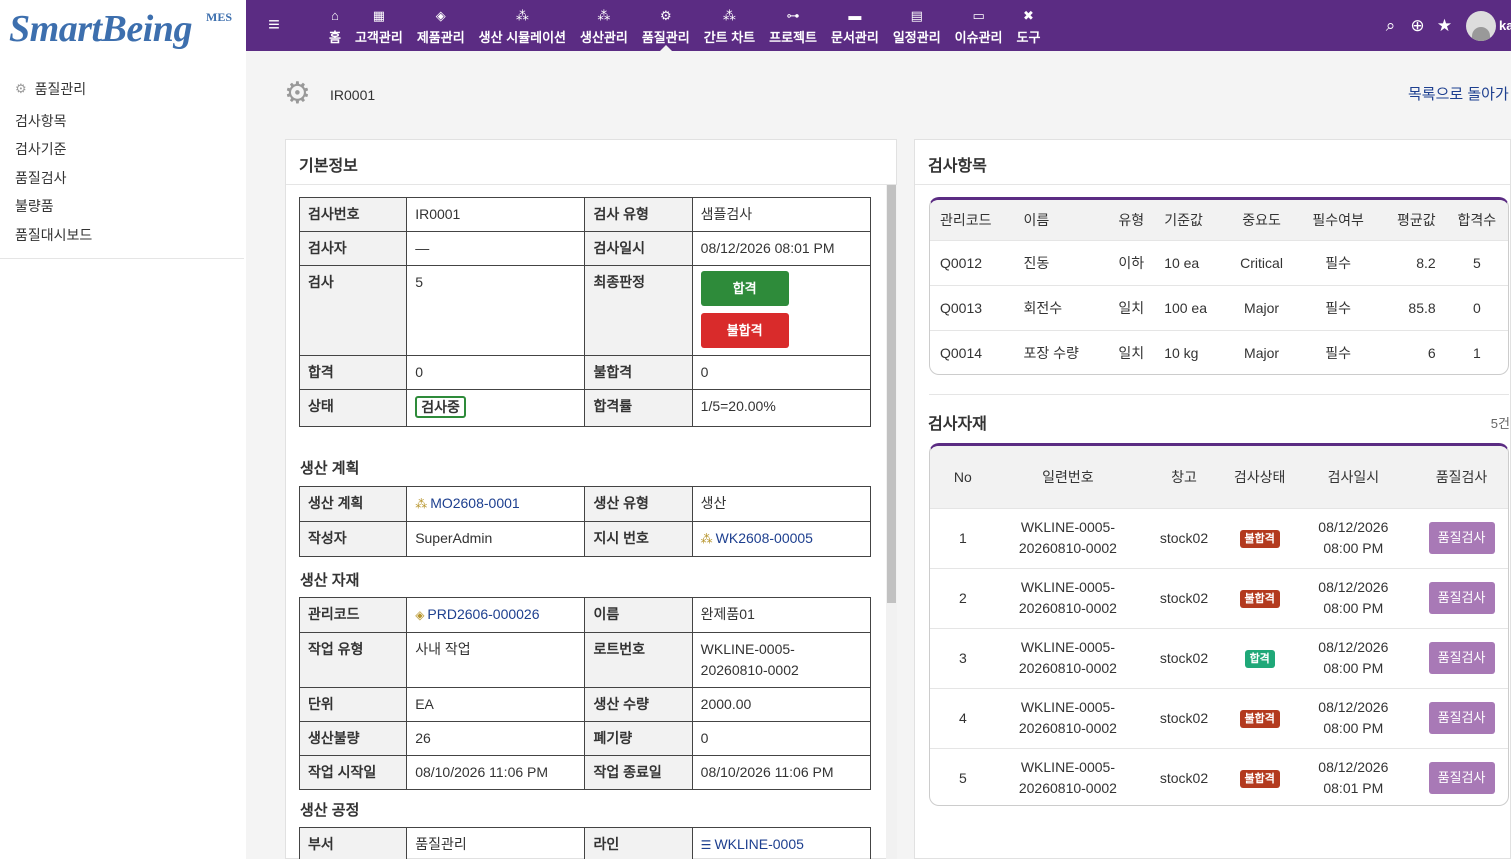 This screenshot has height=859, width=1511. What do you see at coordinates (1259, 538) in the screenshot?
I see `status-badge: 불합격` at bounding box center [1259, 538].